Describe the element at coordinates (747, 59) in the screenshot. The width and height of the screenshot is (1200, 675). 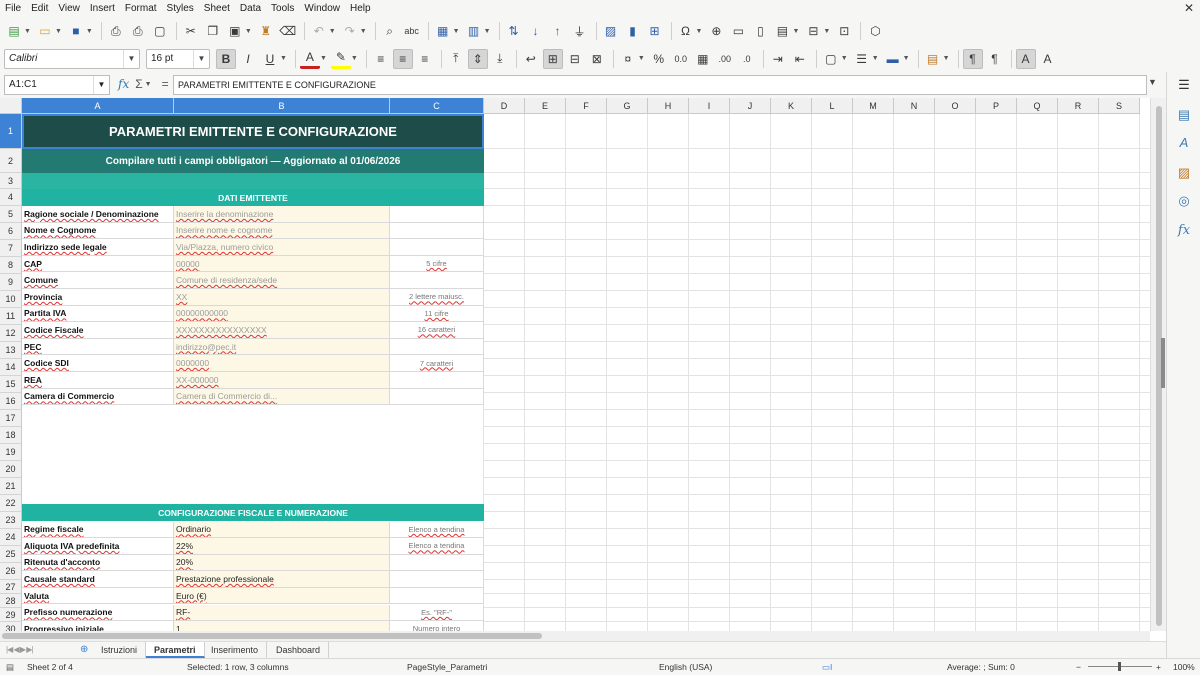
I see `delete-decimal-icon: .0` at that location.